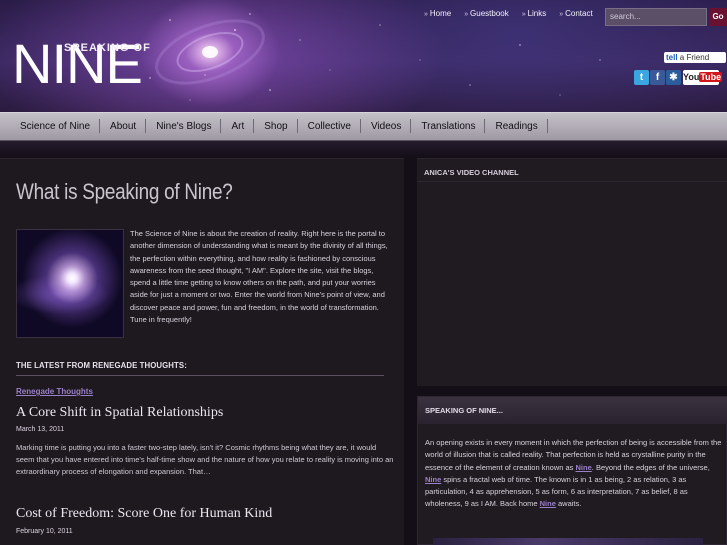  What do you see at coordinates (54, 391) in the screenshot?
I see `category-link-renegade-thoughts: Renegade Thoughts` at bounding box center [54, 391].